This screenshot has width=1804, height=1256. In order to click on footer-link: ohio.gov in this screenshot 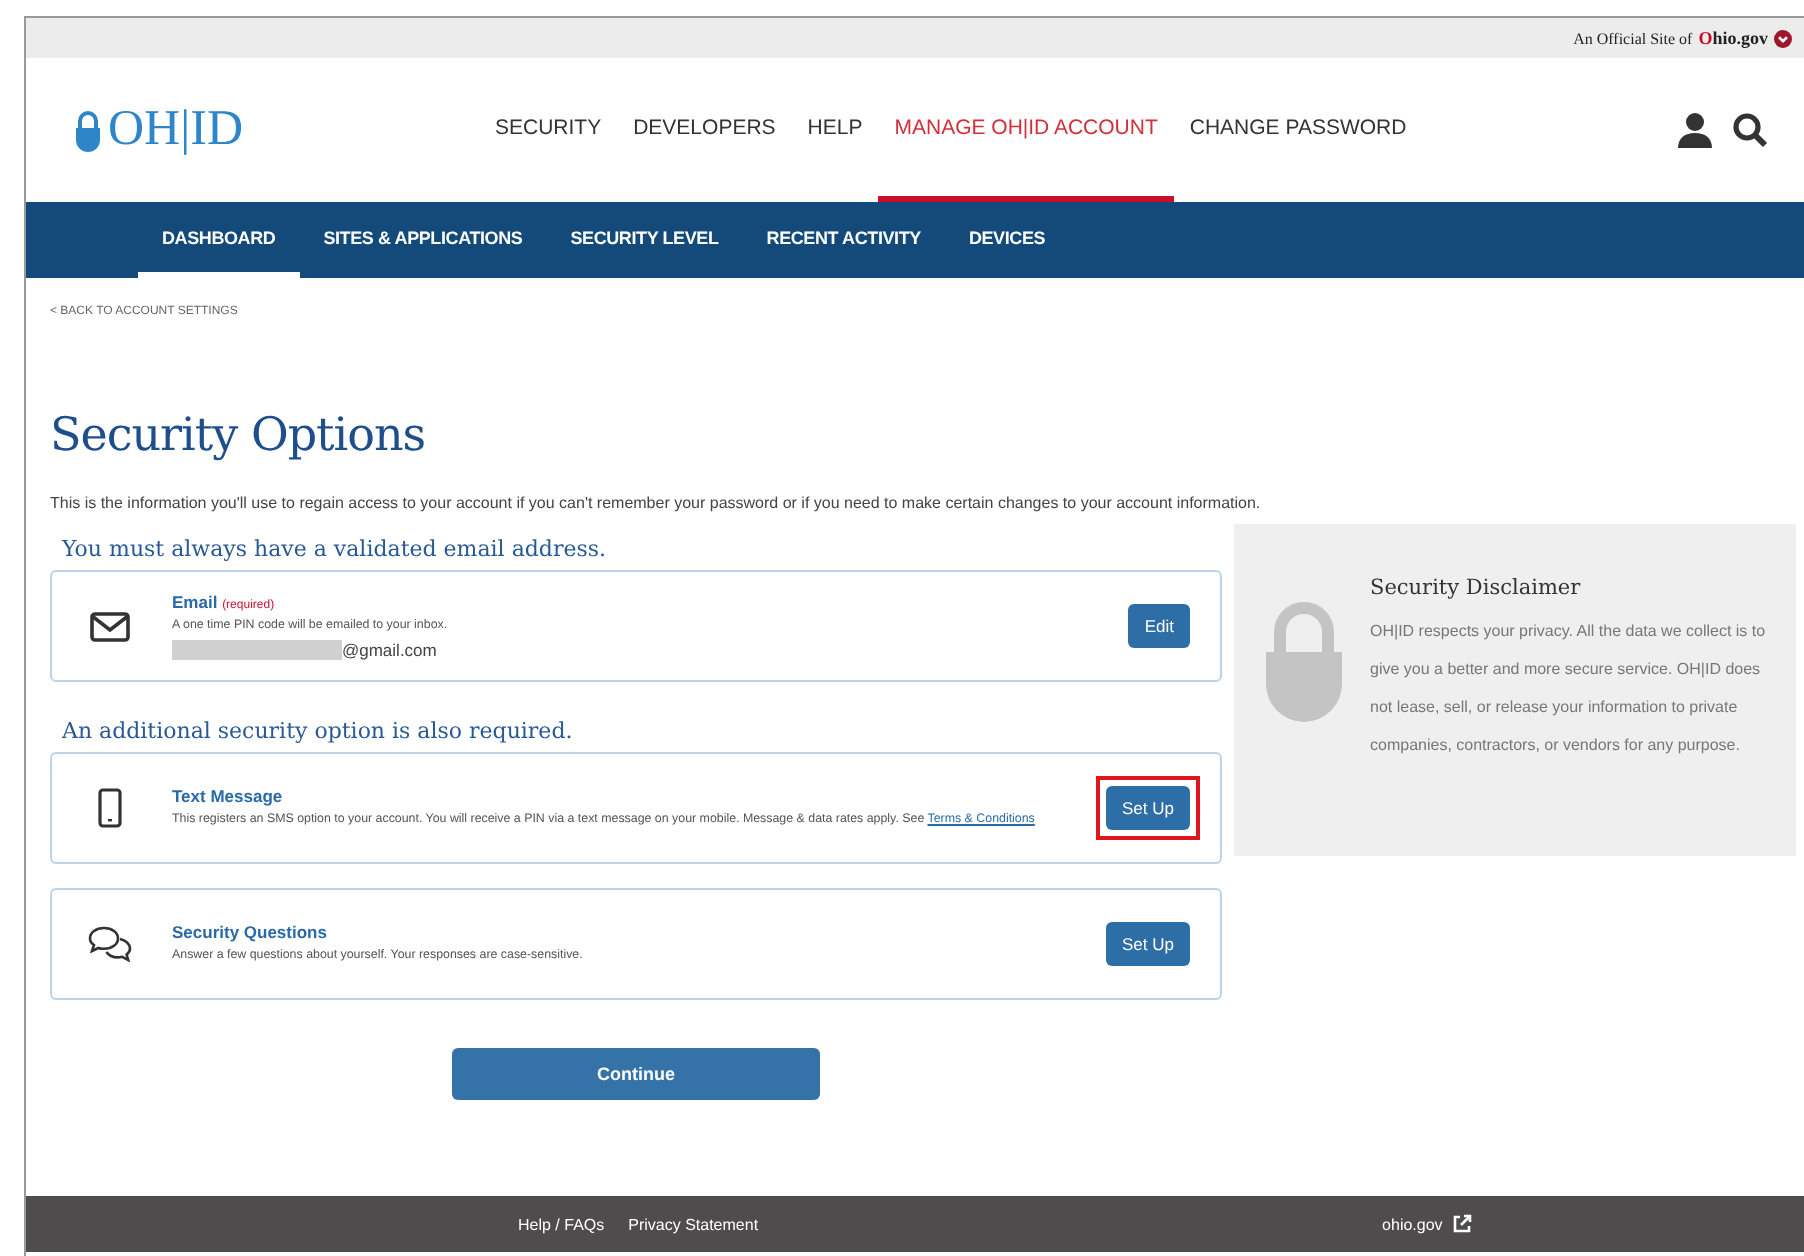, I will do `click(1412, 1224)`.